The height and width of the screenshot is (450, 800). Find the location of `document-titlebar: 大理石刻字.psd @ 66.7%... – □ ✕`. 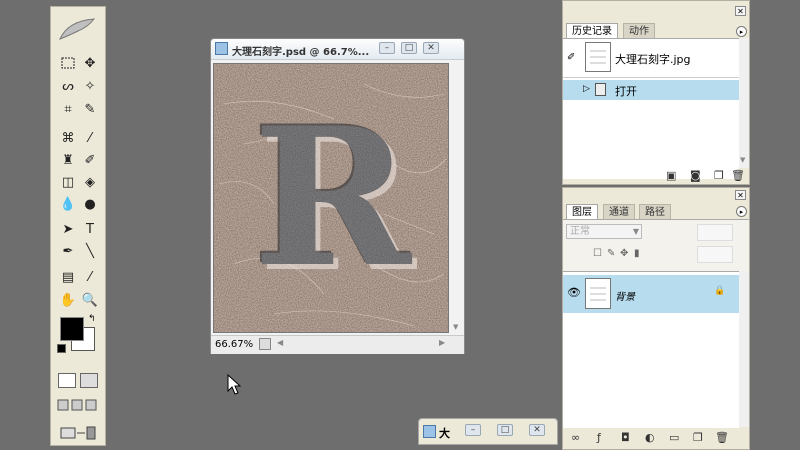

document-titlebar: 大理石刻字.psd @ 66.7%... – □ ✕ is located at coordinates (337, 49).